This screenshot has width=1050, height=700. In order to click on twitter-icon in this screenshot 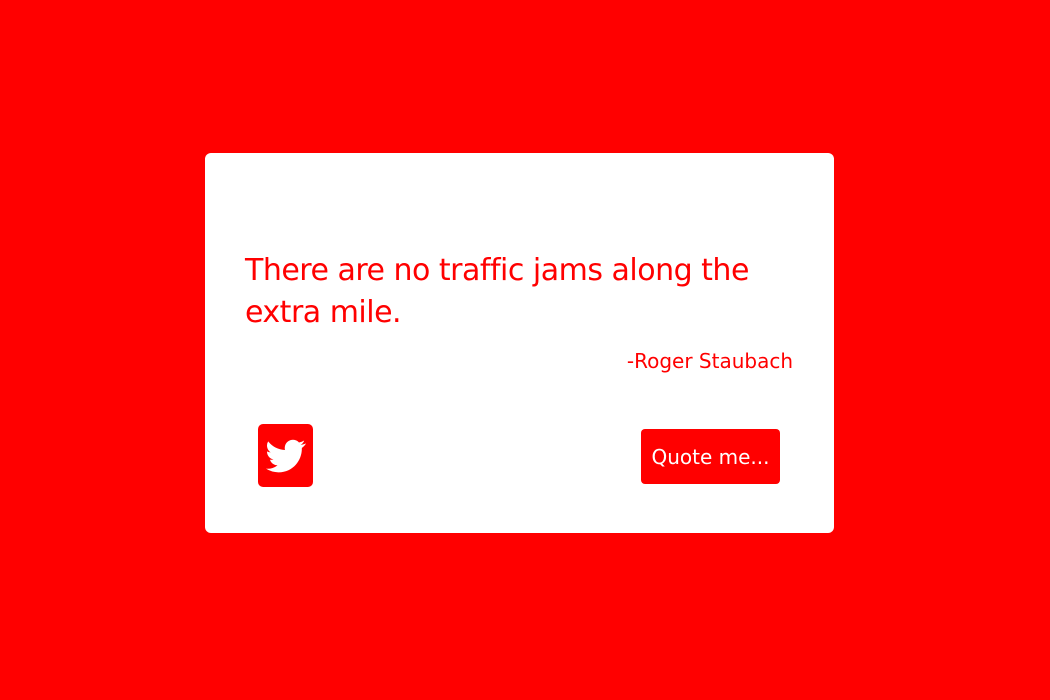, I will do `click(285, 455)`.